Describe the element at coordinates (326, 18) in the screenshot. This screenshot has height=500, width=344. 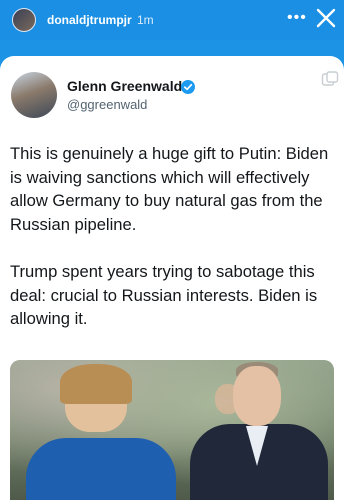
I see `close-icon` at that location.